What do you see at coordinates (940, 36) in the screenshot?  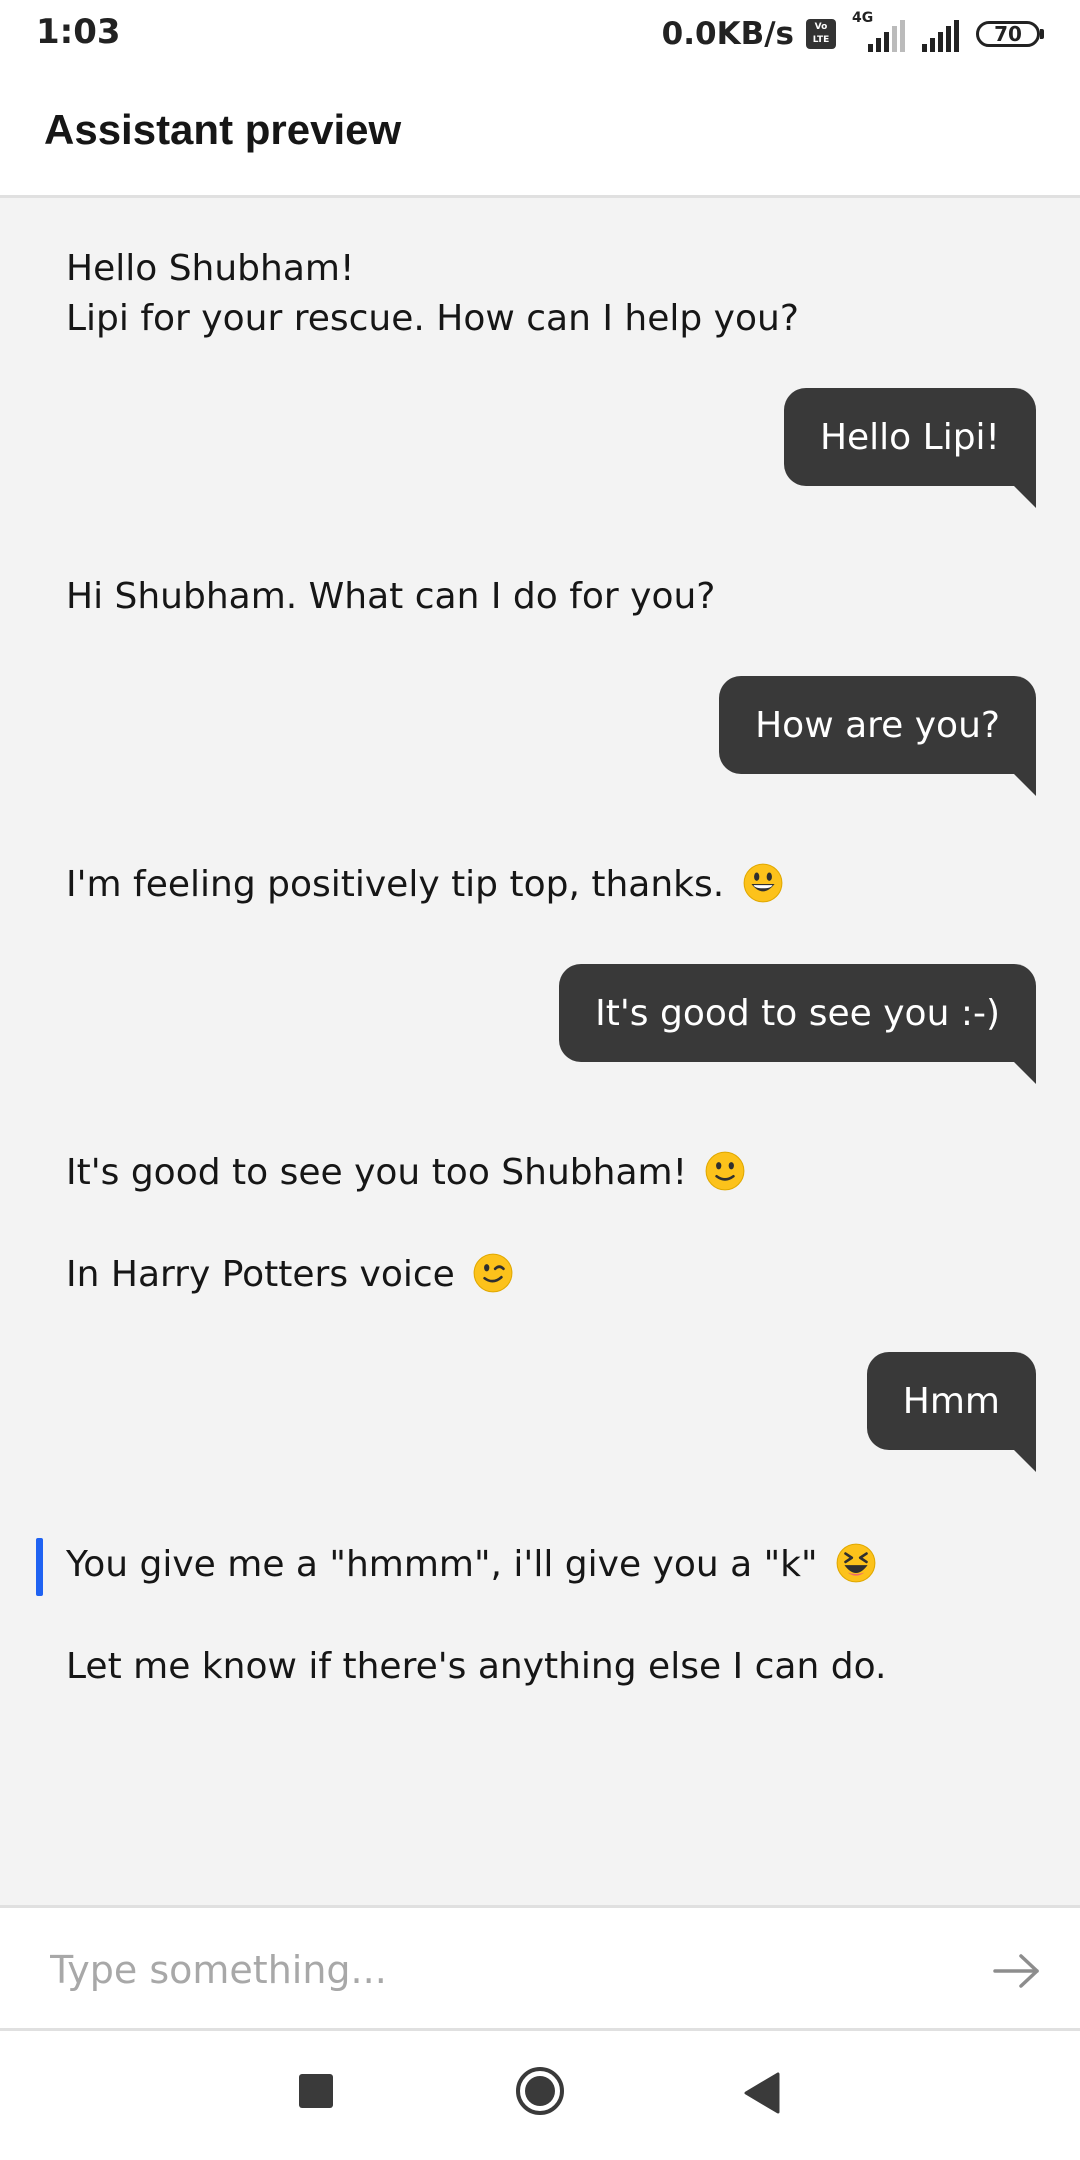 I see `signal-icon` at bounding box center [940, 36].